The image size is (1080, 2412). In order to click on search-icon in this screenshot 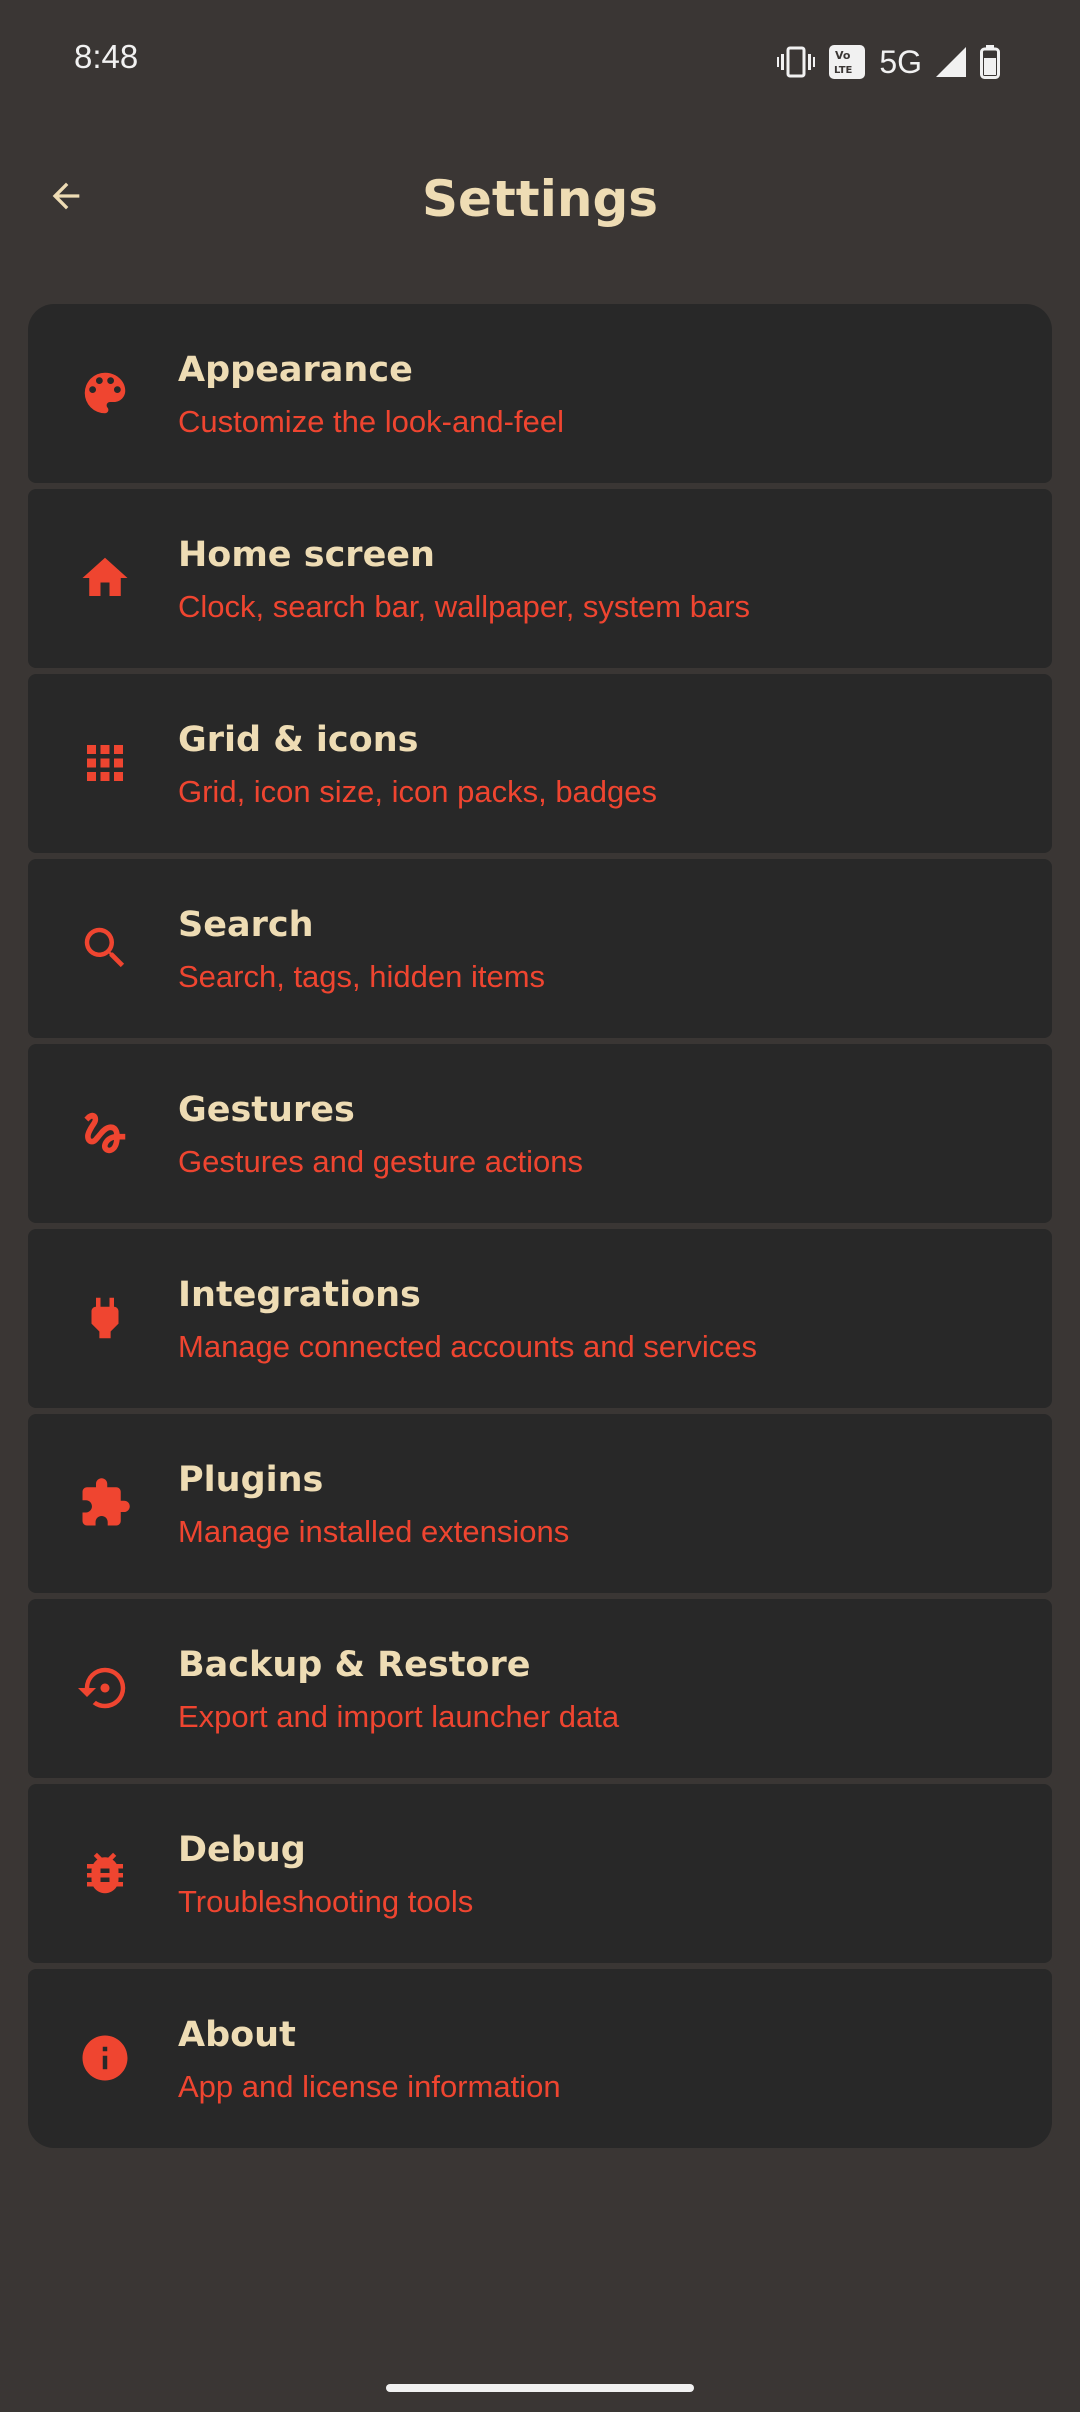, I will do `click(105, 948)`.